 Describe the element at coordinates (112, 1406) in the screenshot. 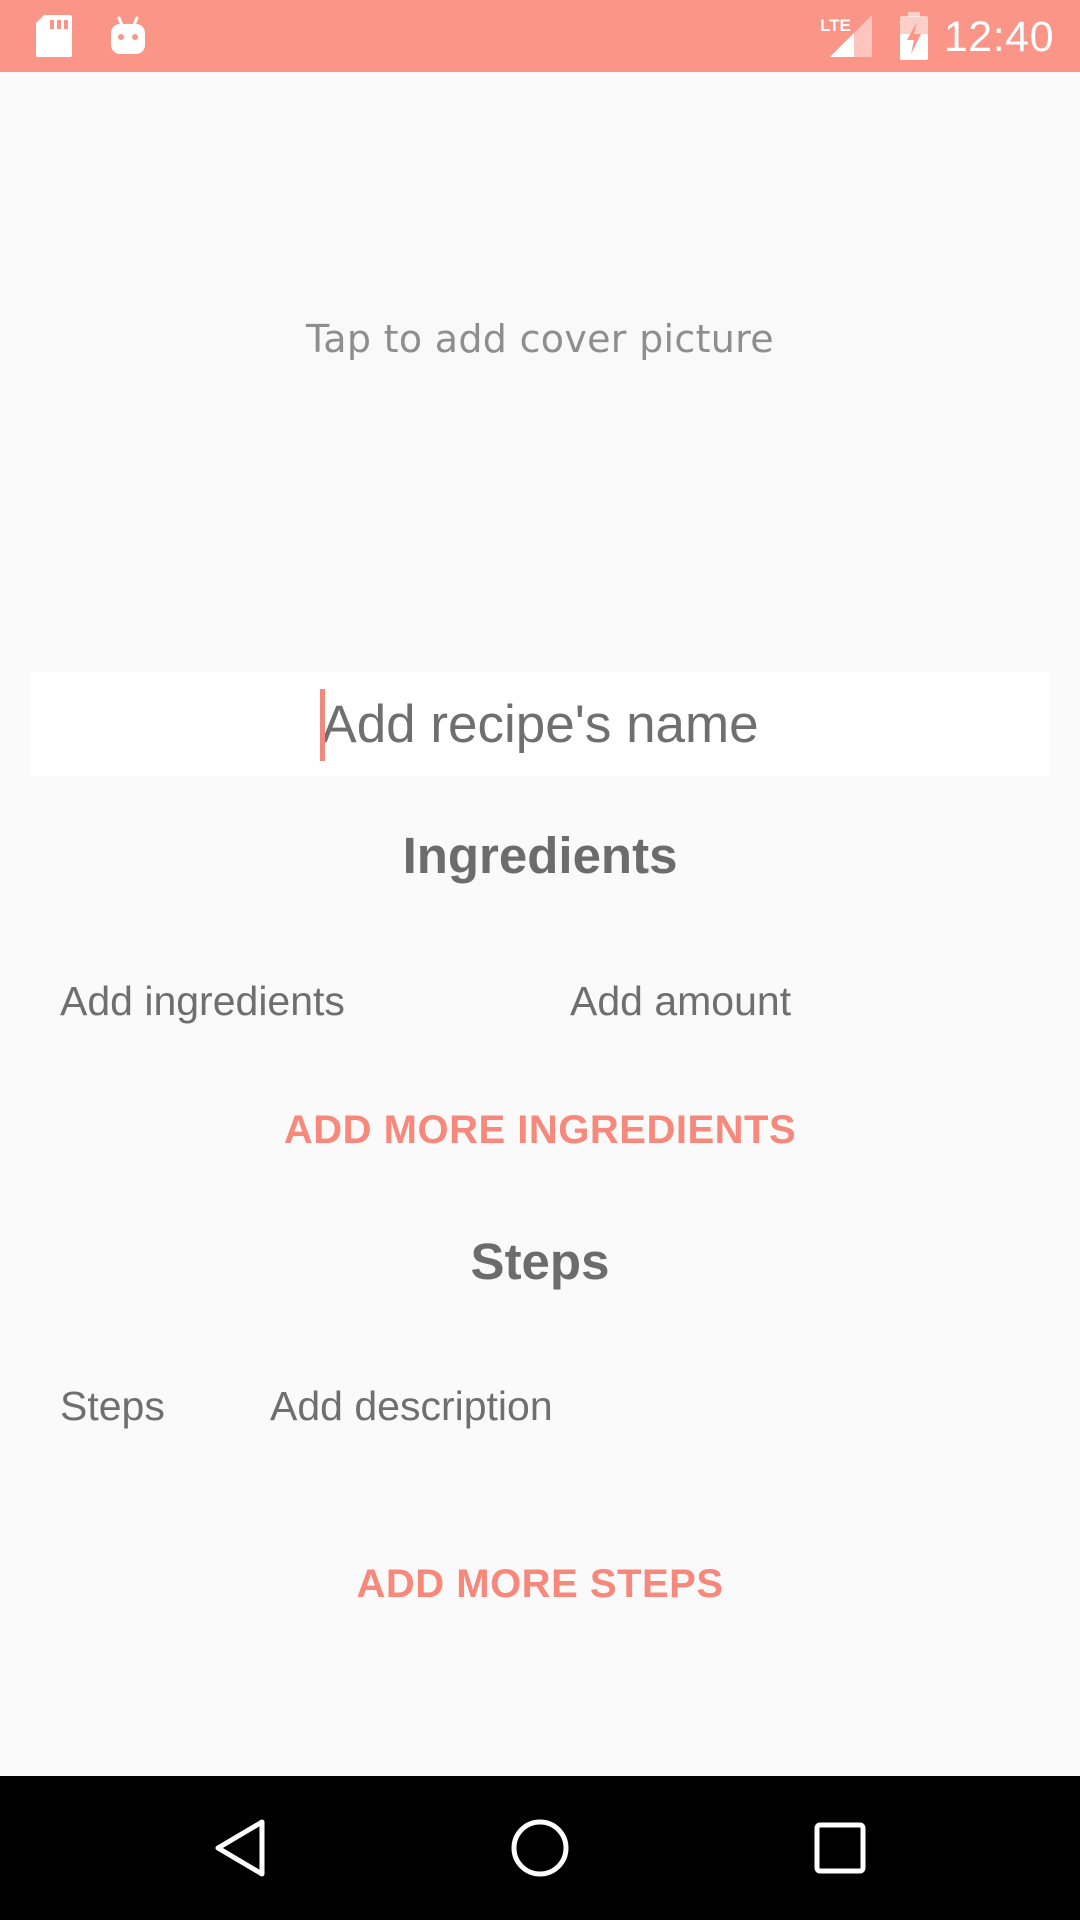

I see `step-number-label: Steps` at that location.